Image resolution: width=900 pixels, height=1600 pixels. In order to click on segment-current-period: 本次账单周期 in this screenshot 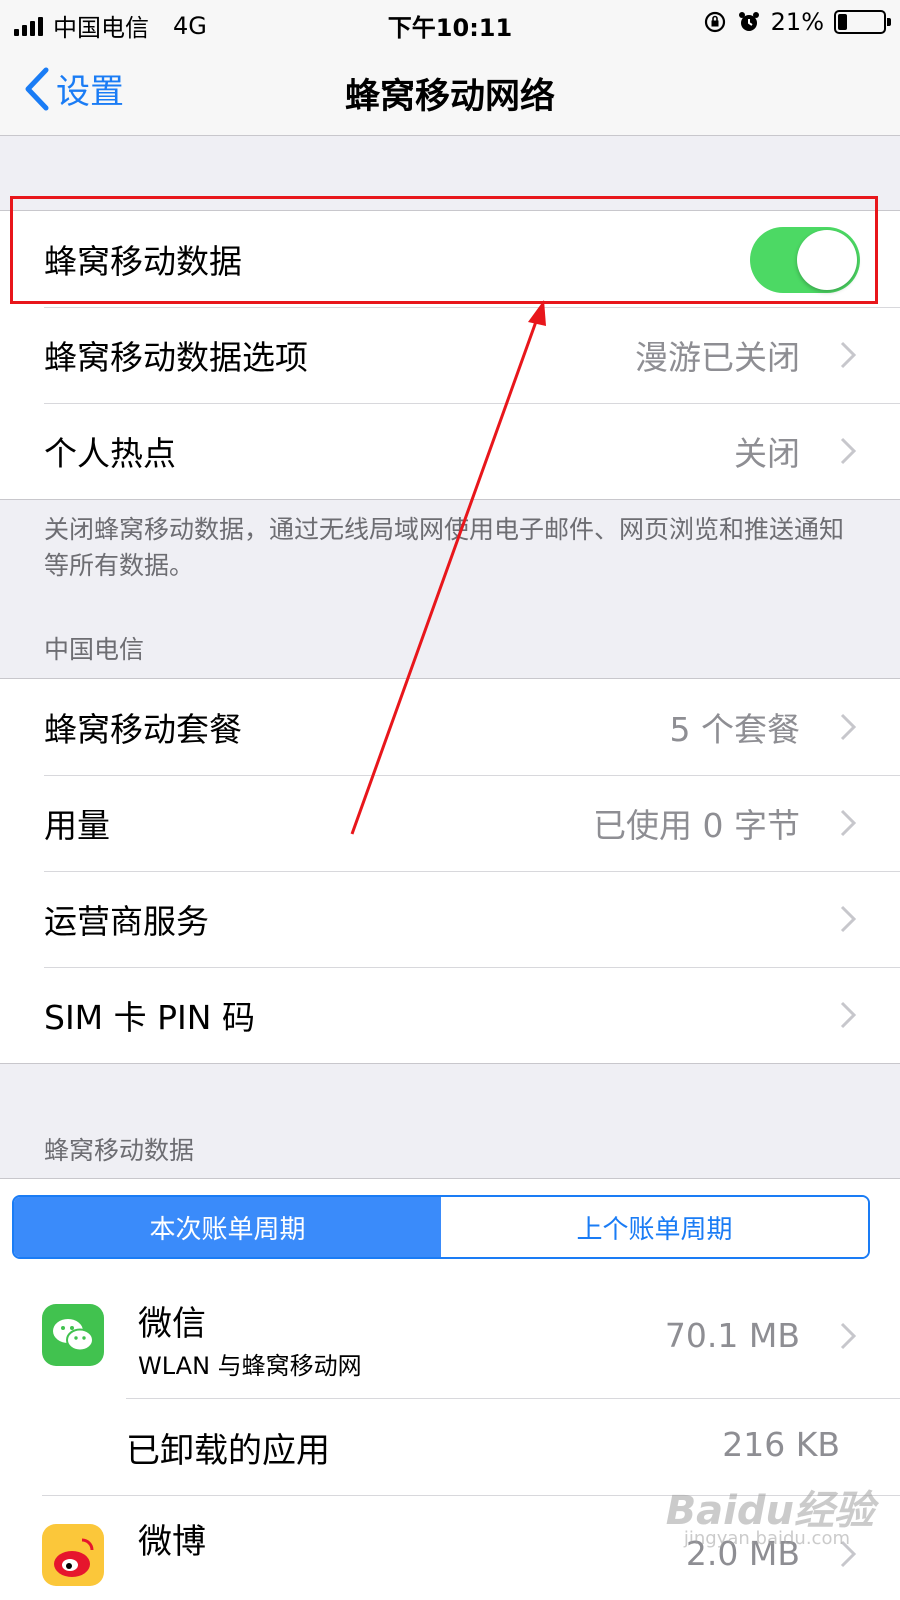, I will do `click(227, 1227)`.